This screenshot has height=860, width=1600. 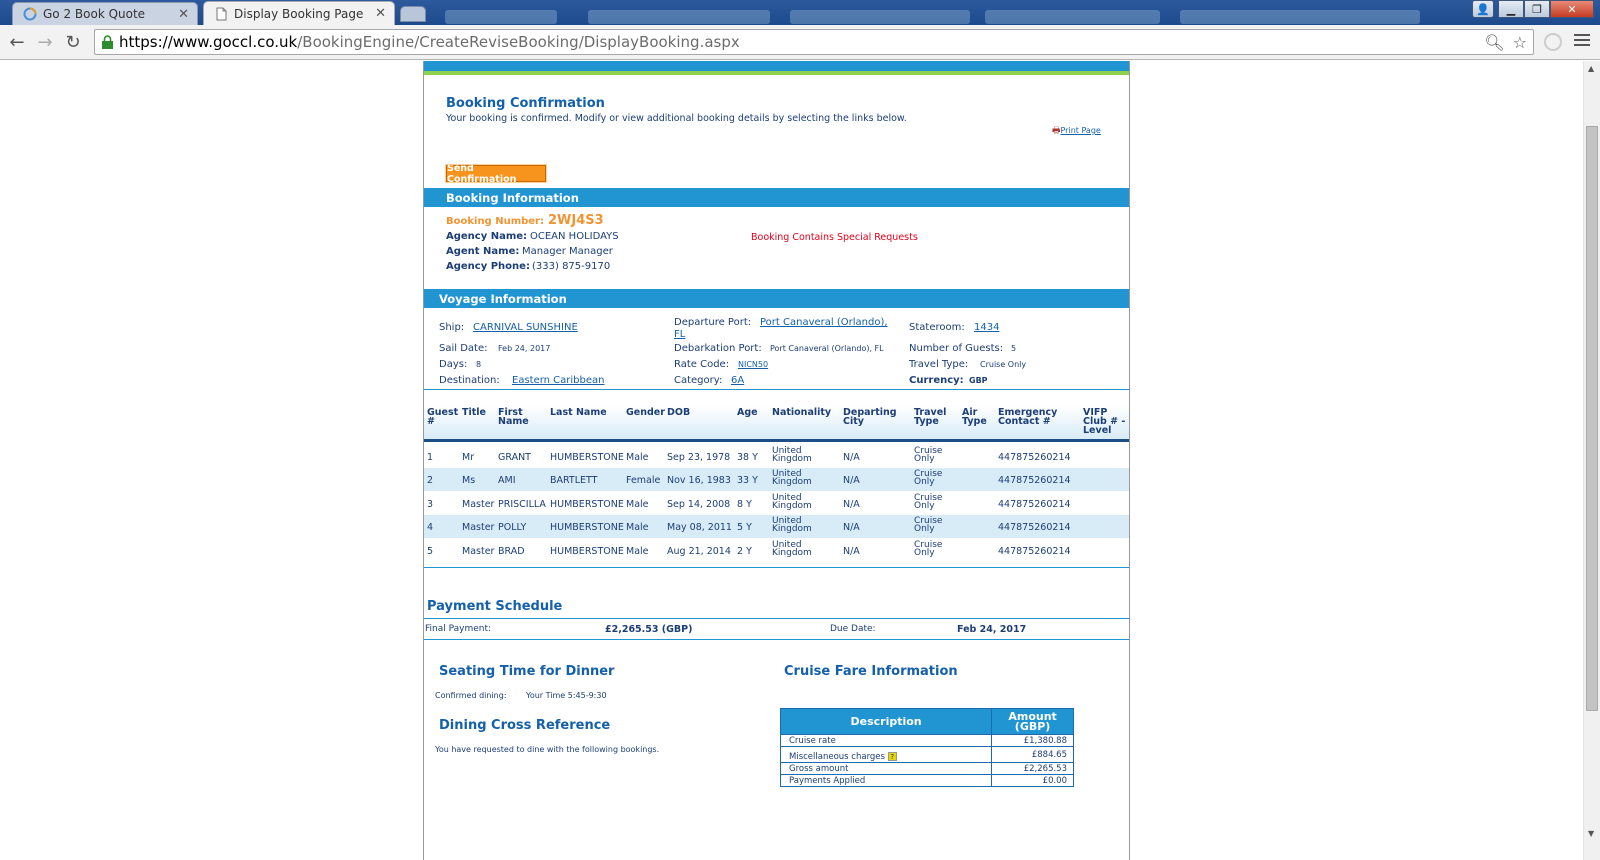 I want to click on voyage-divider, so click(x=776, y=389).